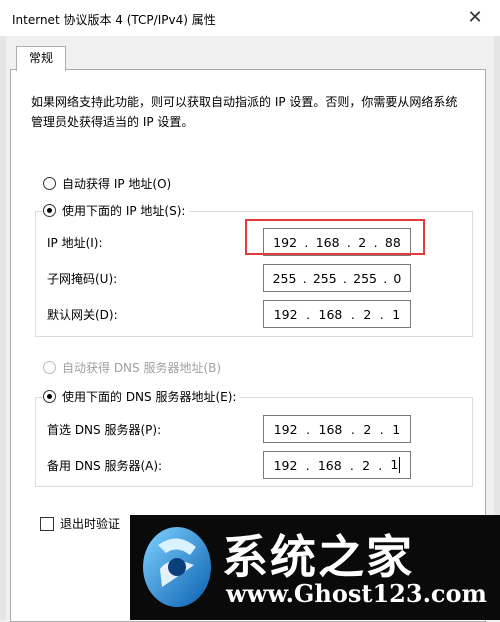 This screenshot has width=500, height=622. What do you see at coordinates (49, 183) in the screenshot?
I see `auto-ip-radio` at bounding box center [49, 183].